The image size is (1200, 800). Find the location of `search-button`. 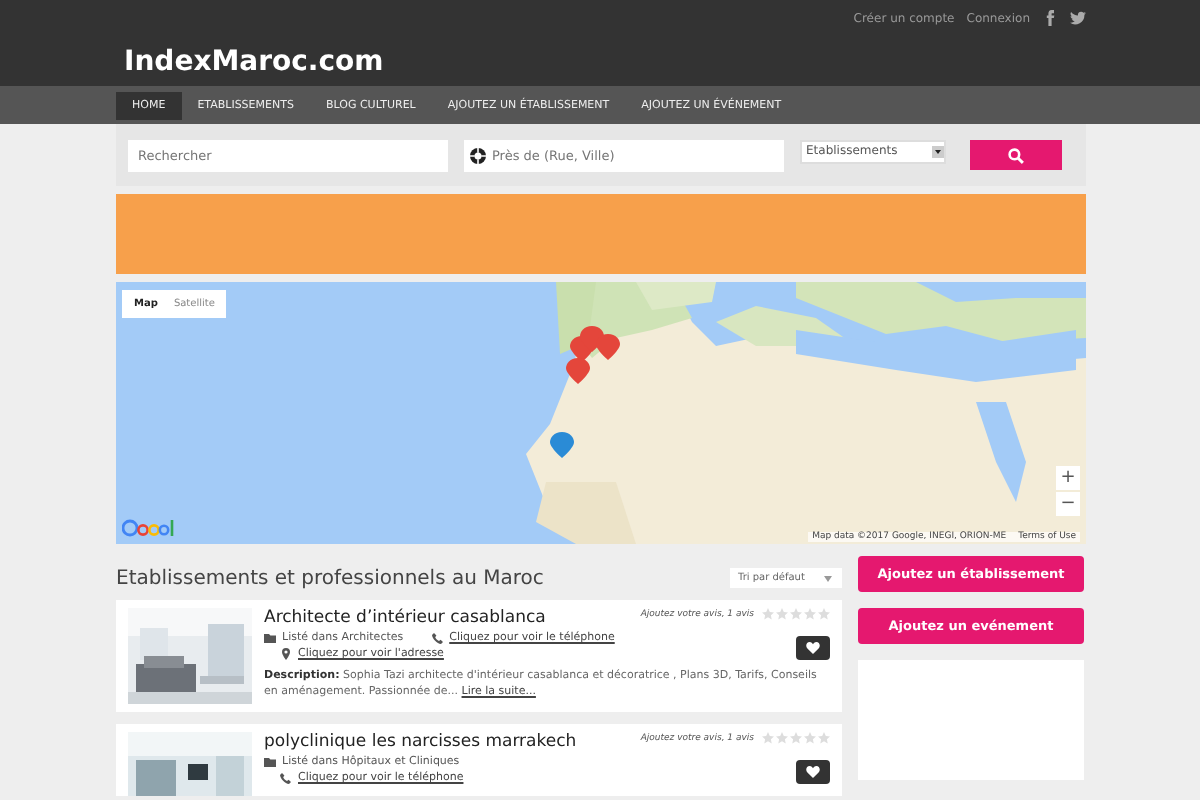

search-button is located at coordinates (1016, 155).